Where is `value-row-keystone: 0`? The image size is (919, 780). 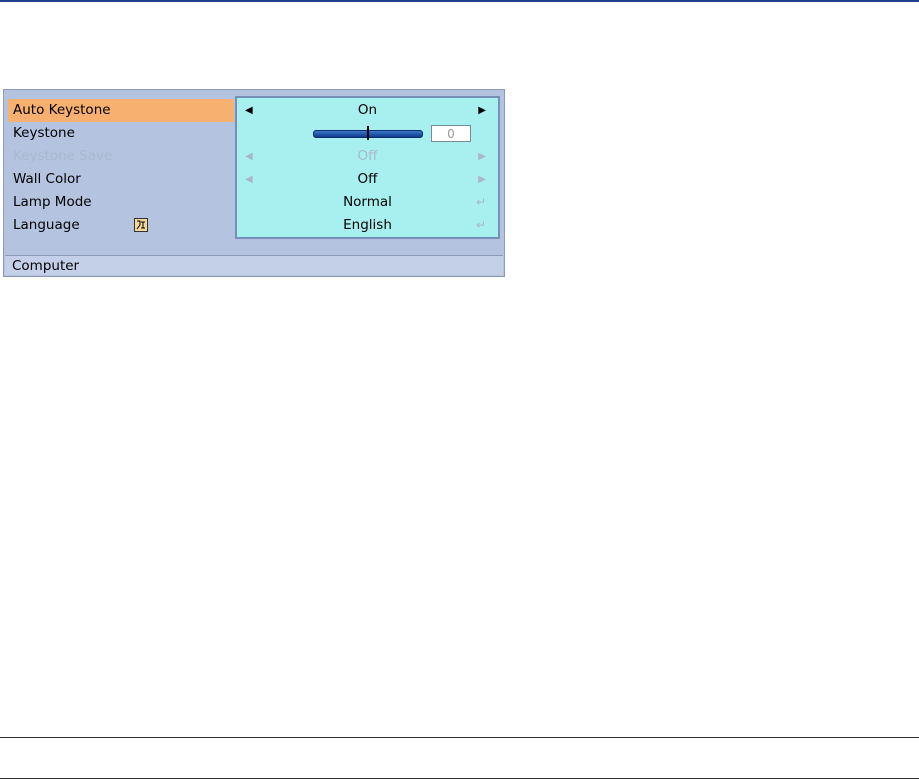
value-row-keystone: 0 is located at coordinates (367, 133).